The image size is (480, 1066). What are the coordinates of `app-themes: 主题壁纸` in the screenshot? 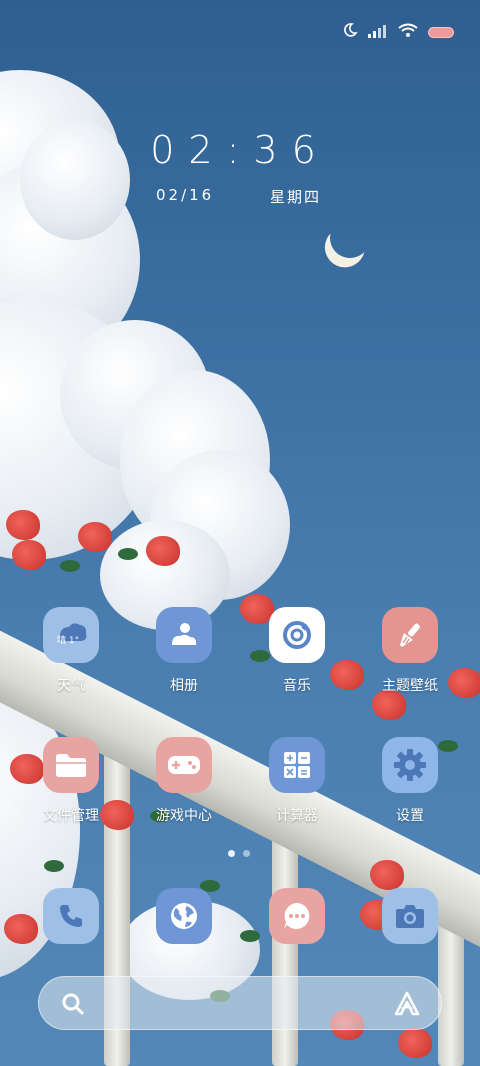 It's located at (410, 651).